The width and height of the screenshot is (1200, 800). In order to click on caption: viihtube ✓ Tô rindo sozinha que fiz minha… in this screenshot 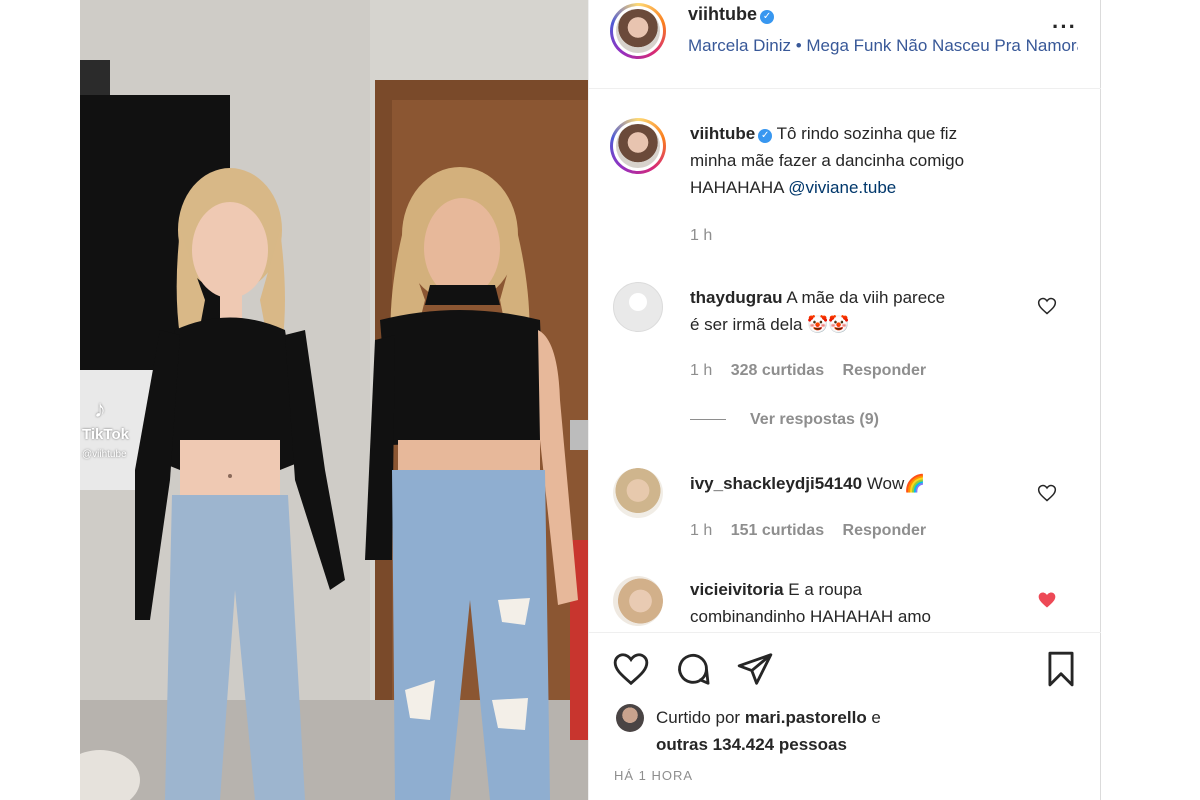, I will do `click(870, 160)`.